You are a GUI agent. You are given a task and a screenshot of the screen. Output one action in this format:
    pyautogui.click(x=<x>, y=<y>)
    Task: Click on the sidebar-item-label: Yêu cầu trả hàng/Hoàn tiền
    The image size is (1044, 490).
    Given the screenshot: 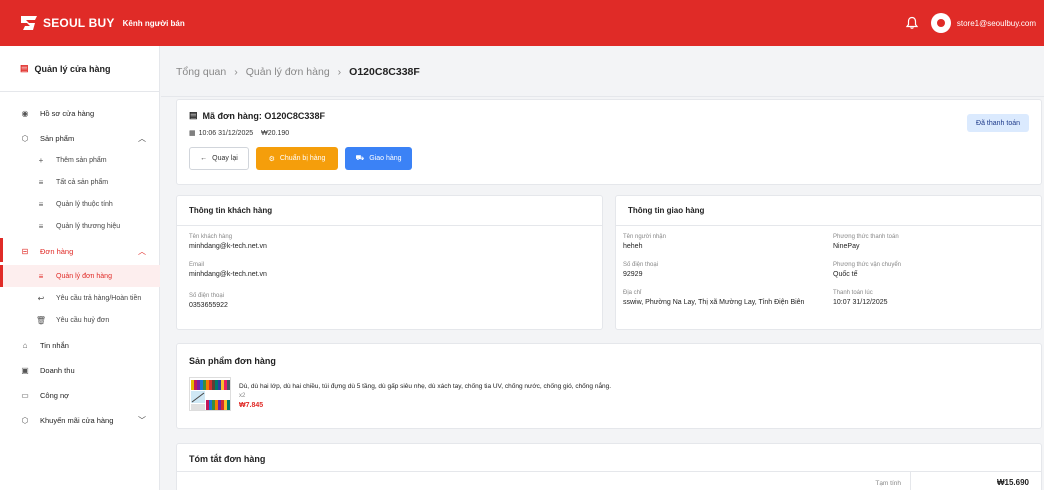 What is the action you would take?
    pyautogui.click(x=99, y=298)
    